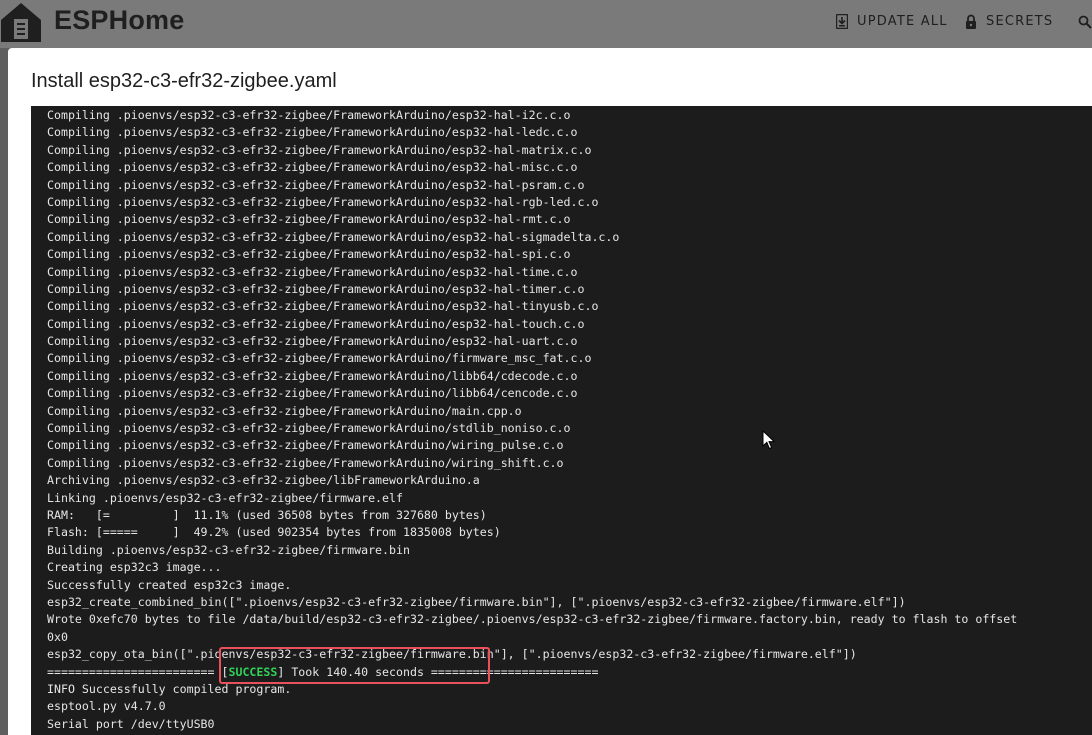 This screenshot has width=1092, height=735. I want to click on secrets-label: SECRETS, so click(1020, 21).